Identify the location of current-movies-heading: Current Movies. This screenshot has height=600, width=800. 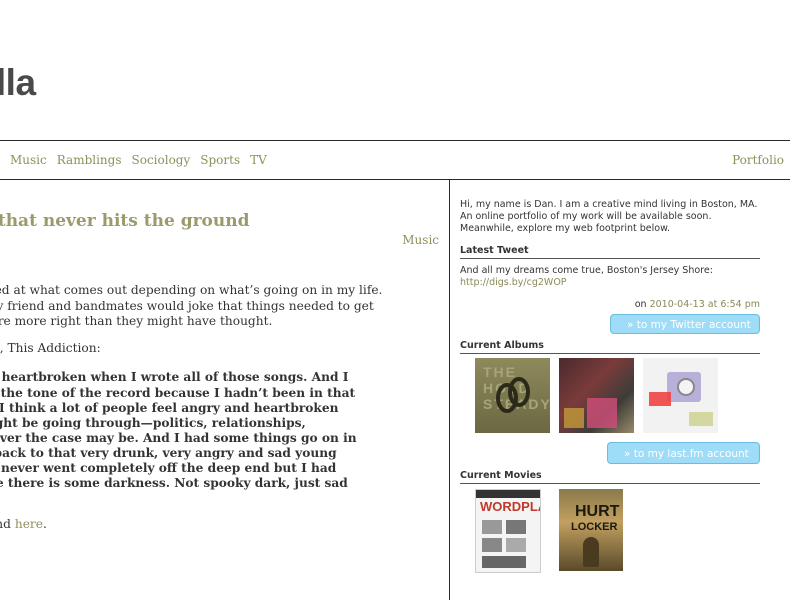
(610, 477).